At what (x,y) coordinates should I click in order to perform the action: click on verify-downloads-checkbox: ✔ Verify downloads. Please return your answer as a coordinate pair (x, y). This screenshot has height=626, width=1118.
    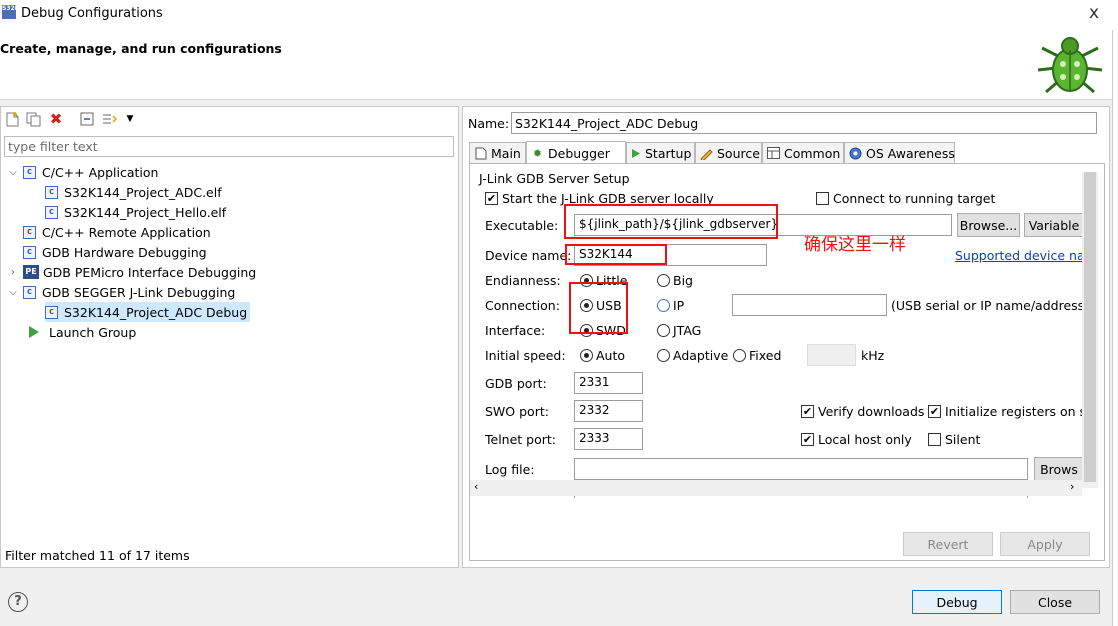
    Looking at the image, I should click on (862, 411).